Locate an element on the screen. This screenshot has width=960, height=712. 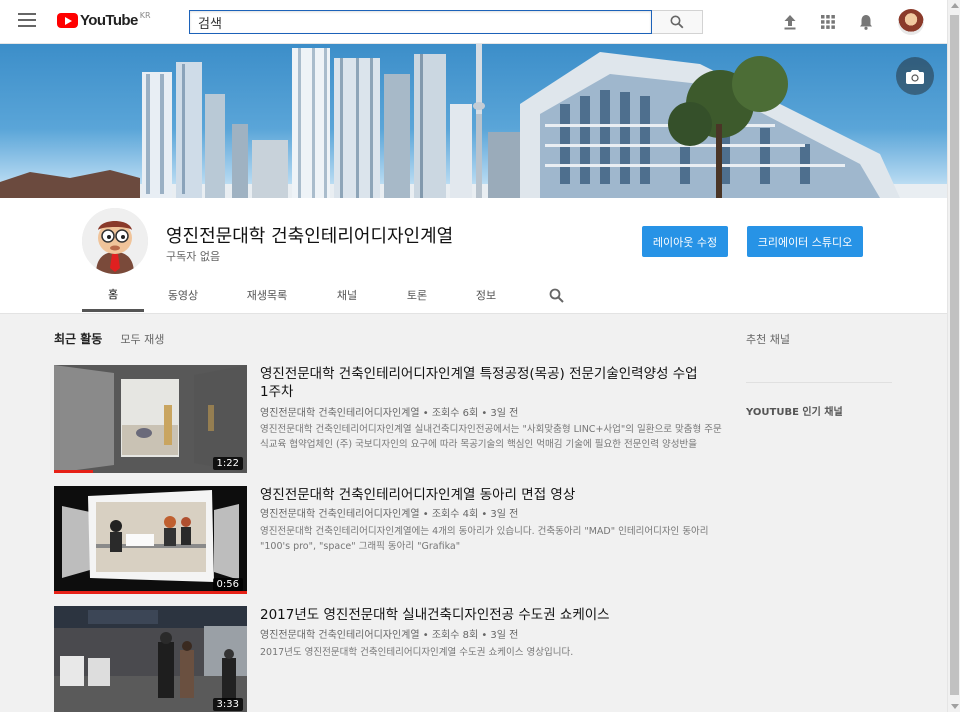
tab-channels: 채널 is located at coordinates (347, 295).